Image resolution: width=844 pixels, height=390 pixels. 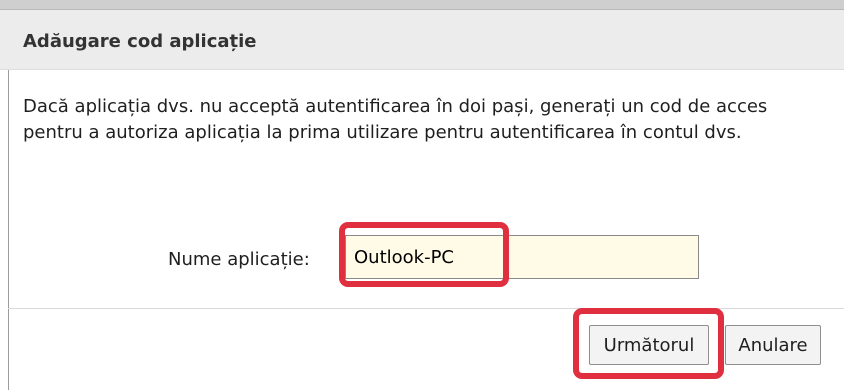 I want to click on dialog-title: Adăugare cod aplicație, so click(x=140, y=41).